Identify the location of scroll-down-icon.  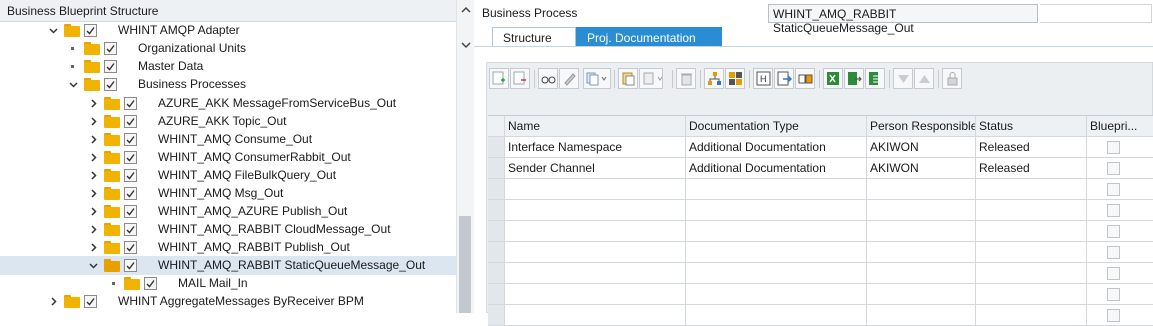
(465, 46).